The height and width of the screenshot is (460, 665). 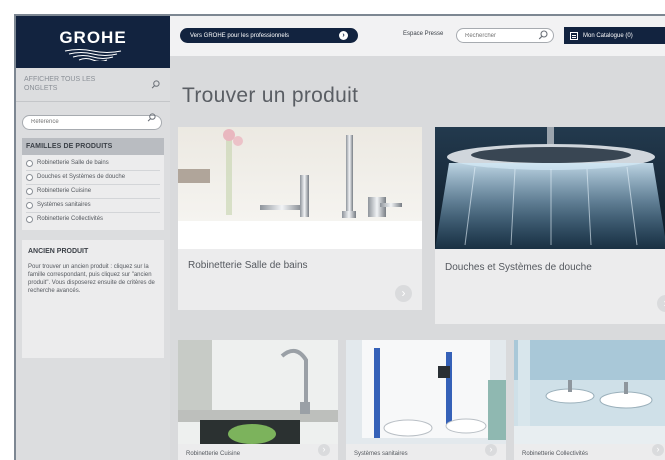 I want to click on card-label: Robinetterie Salle de bains, so click(x=248, y=265).